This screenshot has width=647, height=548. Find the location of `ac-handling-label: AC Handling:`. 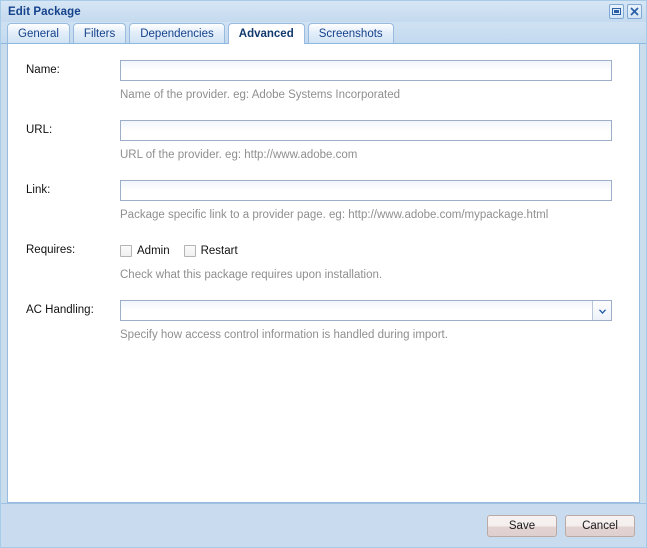

ac-handling-label: AC Handling: is located at coordinates (60, 310).